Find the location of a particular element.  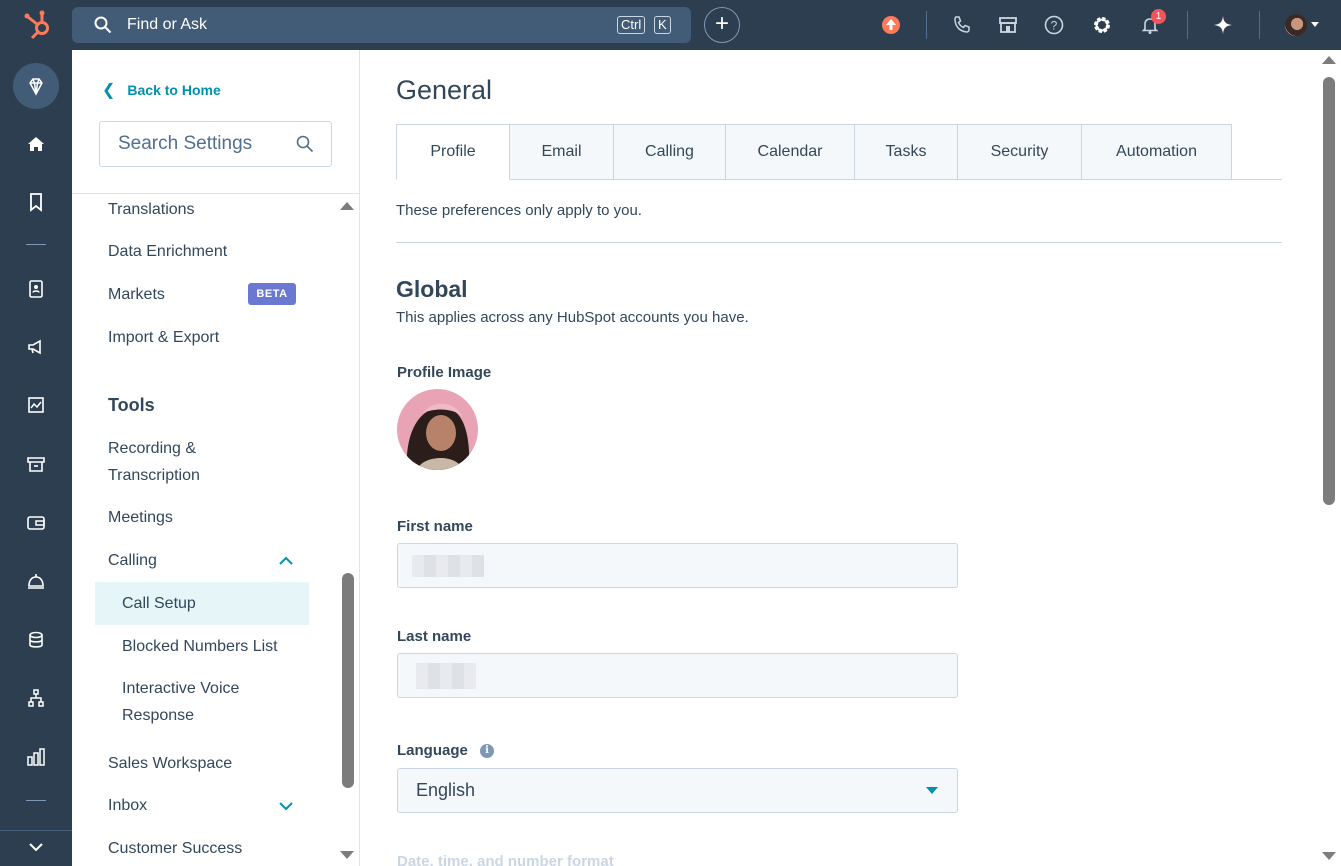

first-name-field is located at coordinates (677, 565).